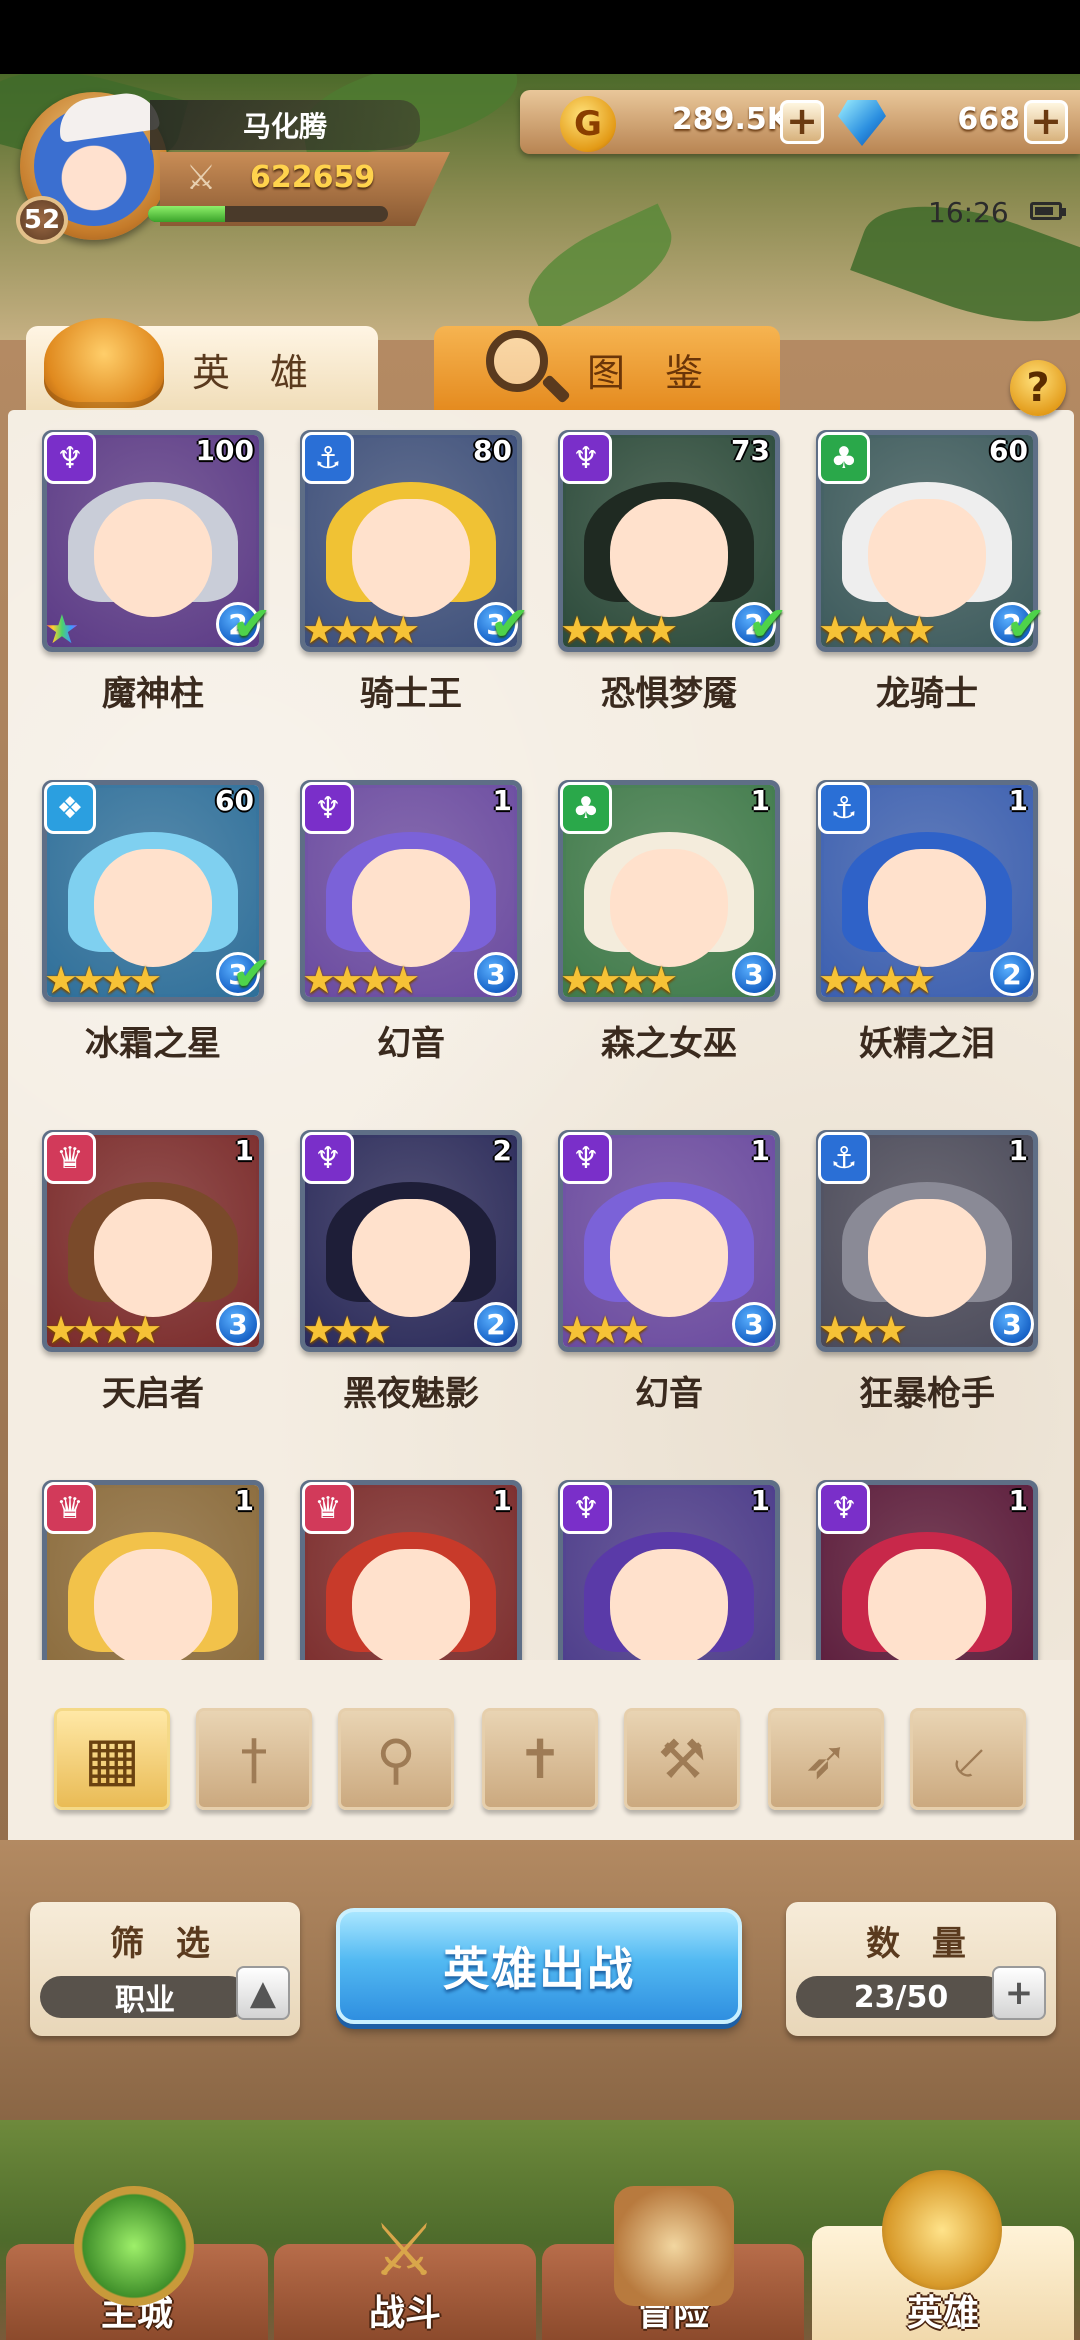 Image resolution: width=1080 pixels, height=2340 pixels. What do you see at coordinates (750, 450) in the screenshot?
I see `hero-level: 73` at bounding box center [750, 450].